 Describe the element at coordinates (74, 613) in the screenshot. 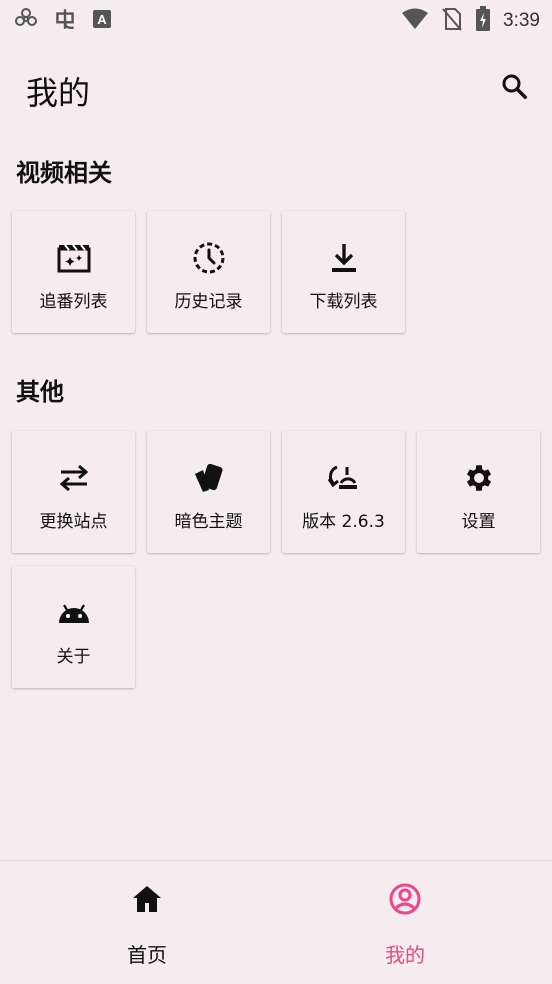

I see `android-icon` at that location.